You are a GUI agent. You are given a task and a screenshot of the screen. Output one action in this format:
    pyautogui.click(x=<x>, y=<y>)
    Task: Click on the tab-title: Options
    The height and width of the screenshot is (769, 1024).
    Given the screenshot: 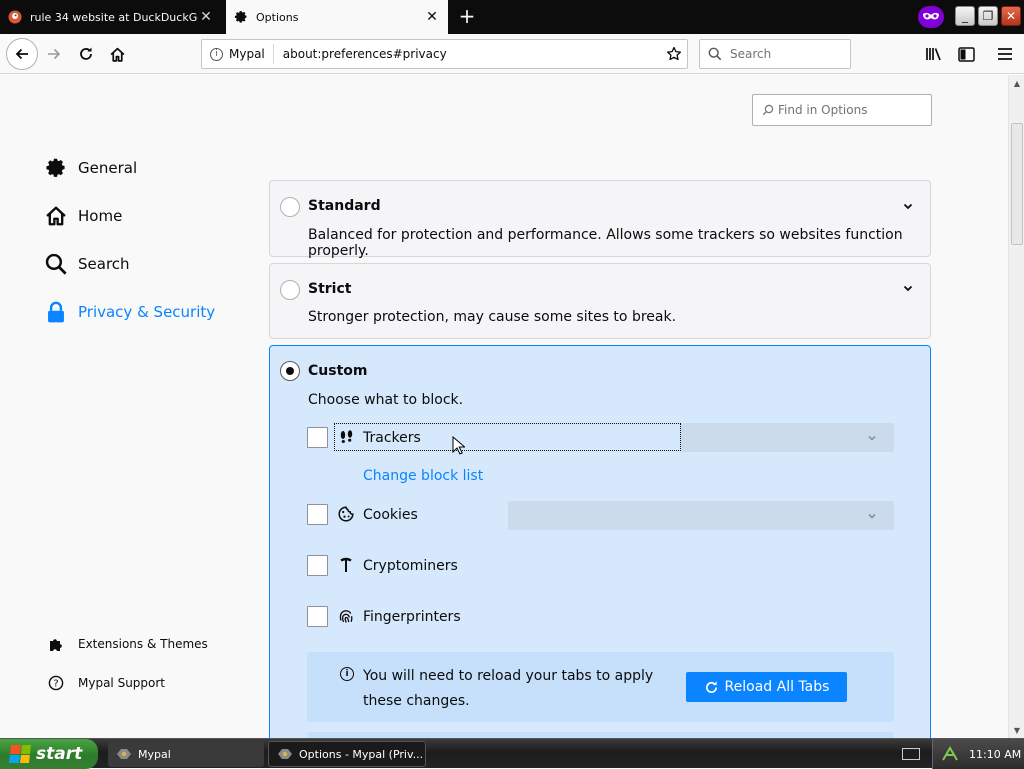 What is the action you would take?
    pyautogui.click(x=277, y=17)
    